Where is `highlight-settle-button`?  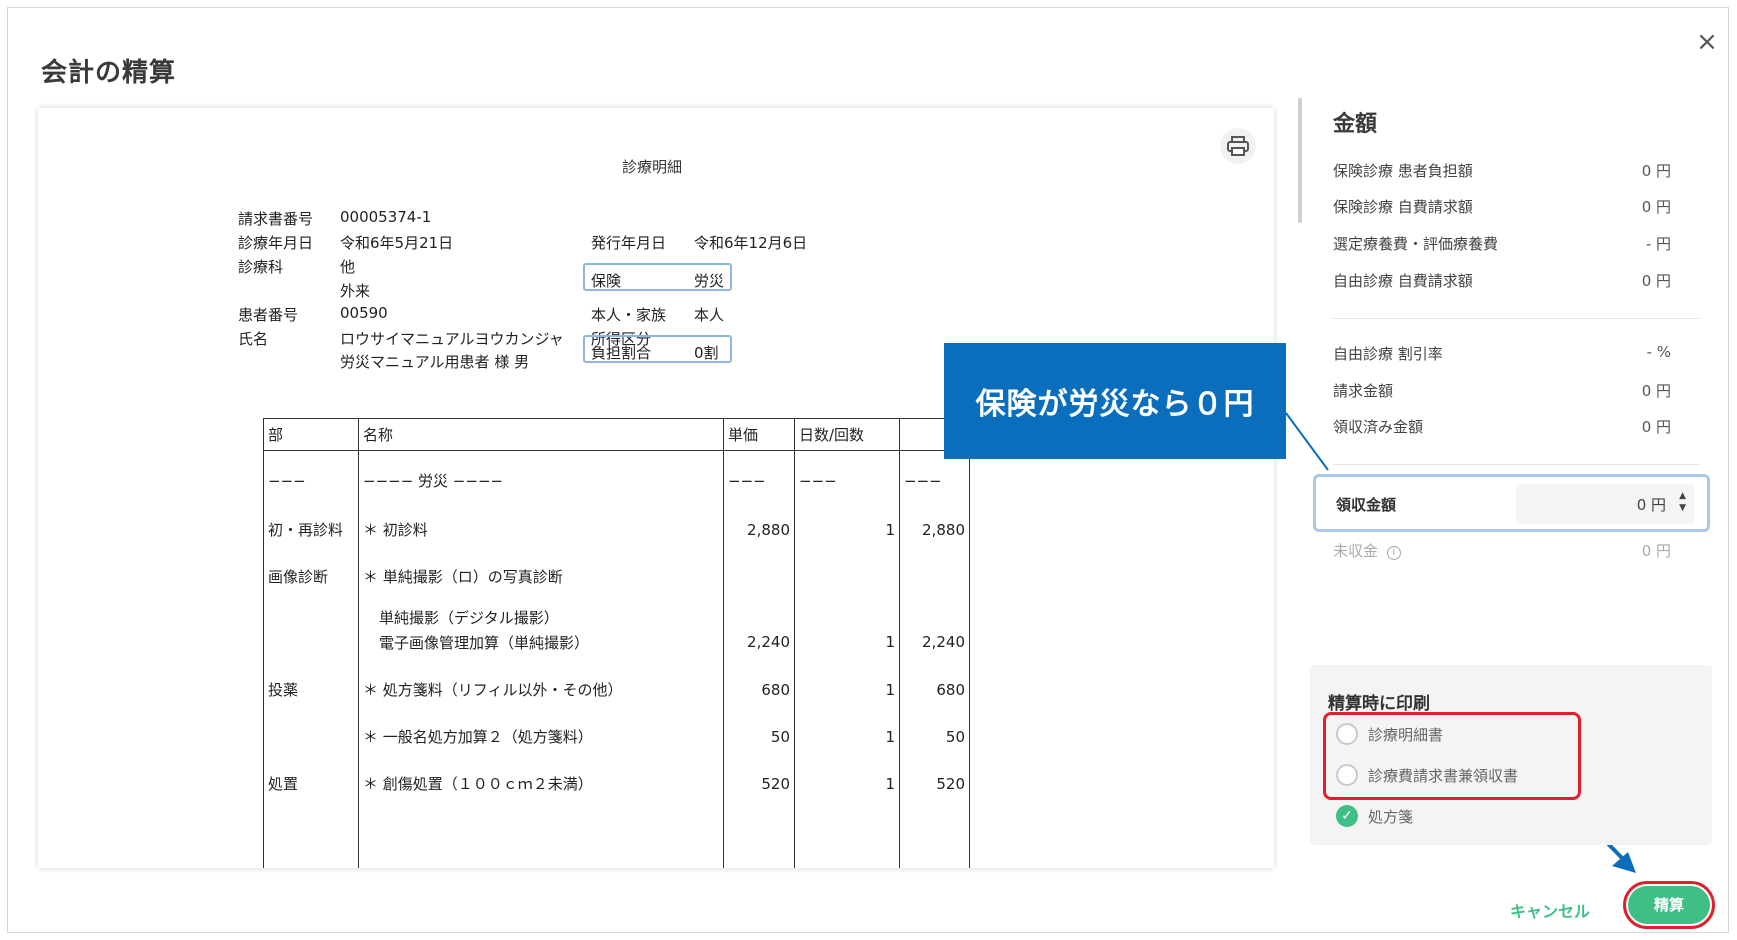 highlight-settle-button is located at coordinates (1669, 905).